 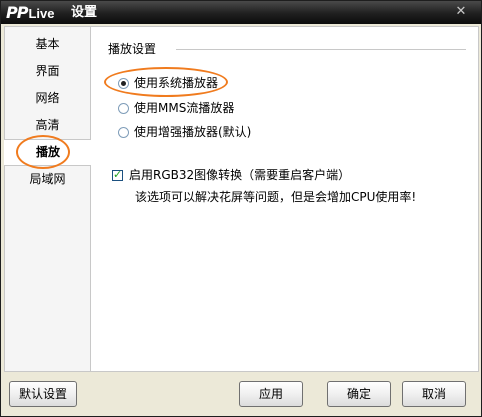 I want to click on sidebar-item-lan: 局域网, so click(x=47, y=179).